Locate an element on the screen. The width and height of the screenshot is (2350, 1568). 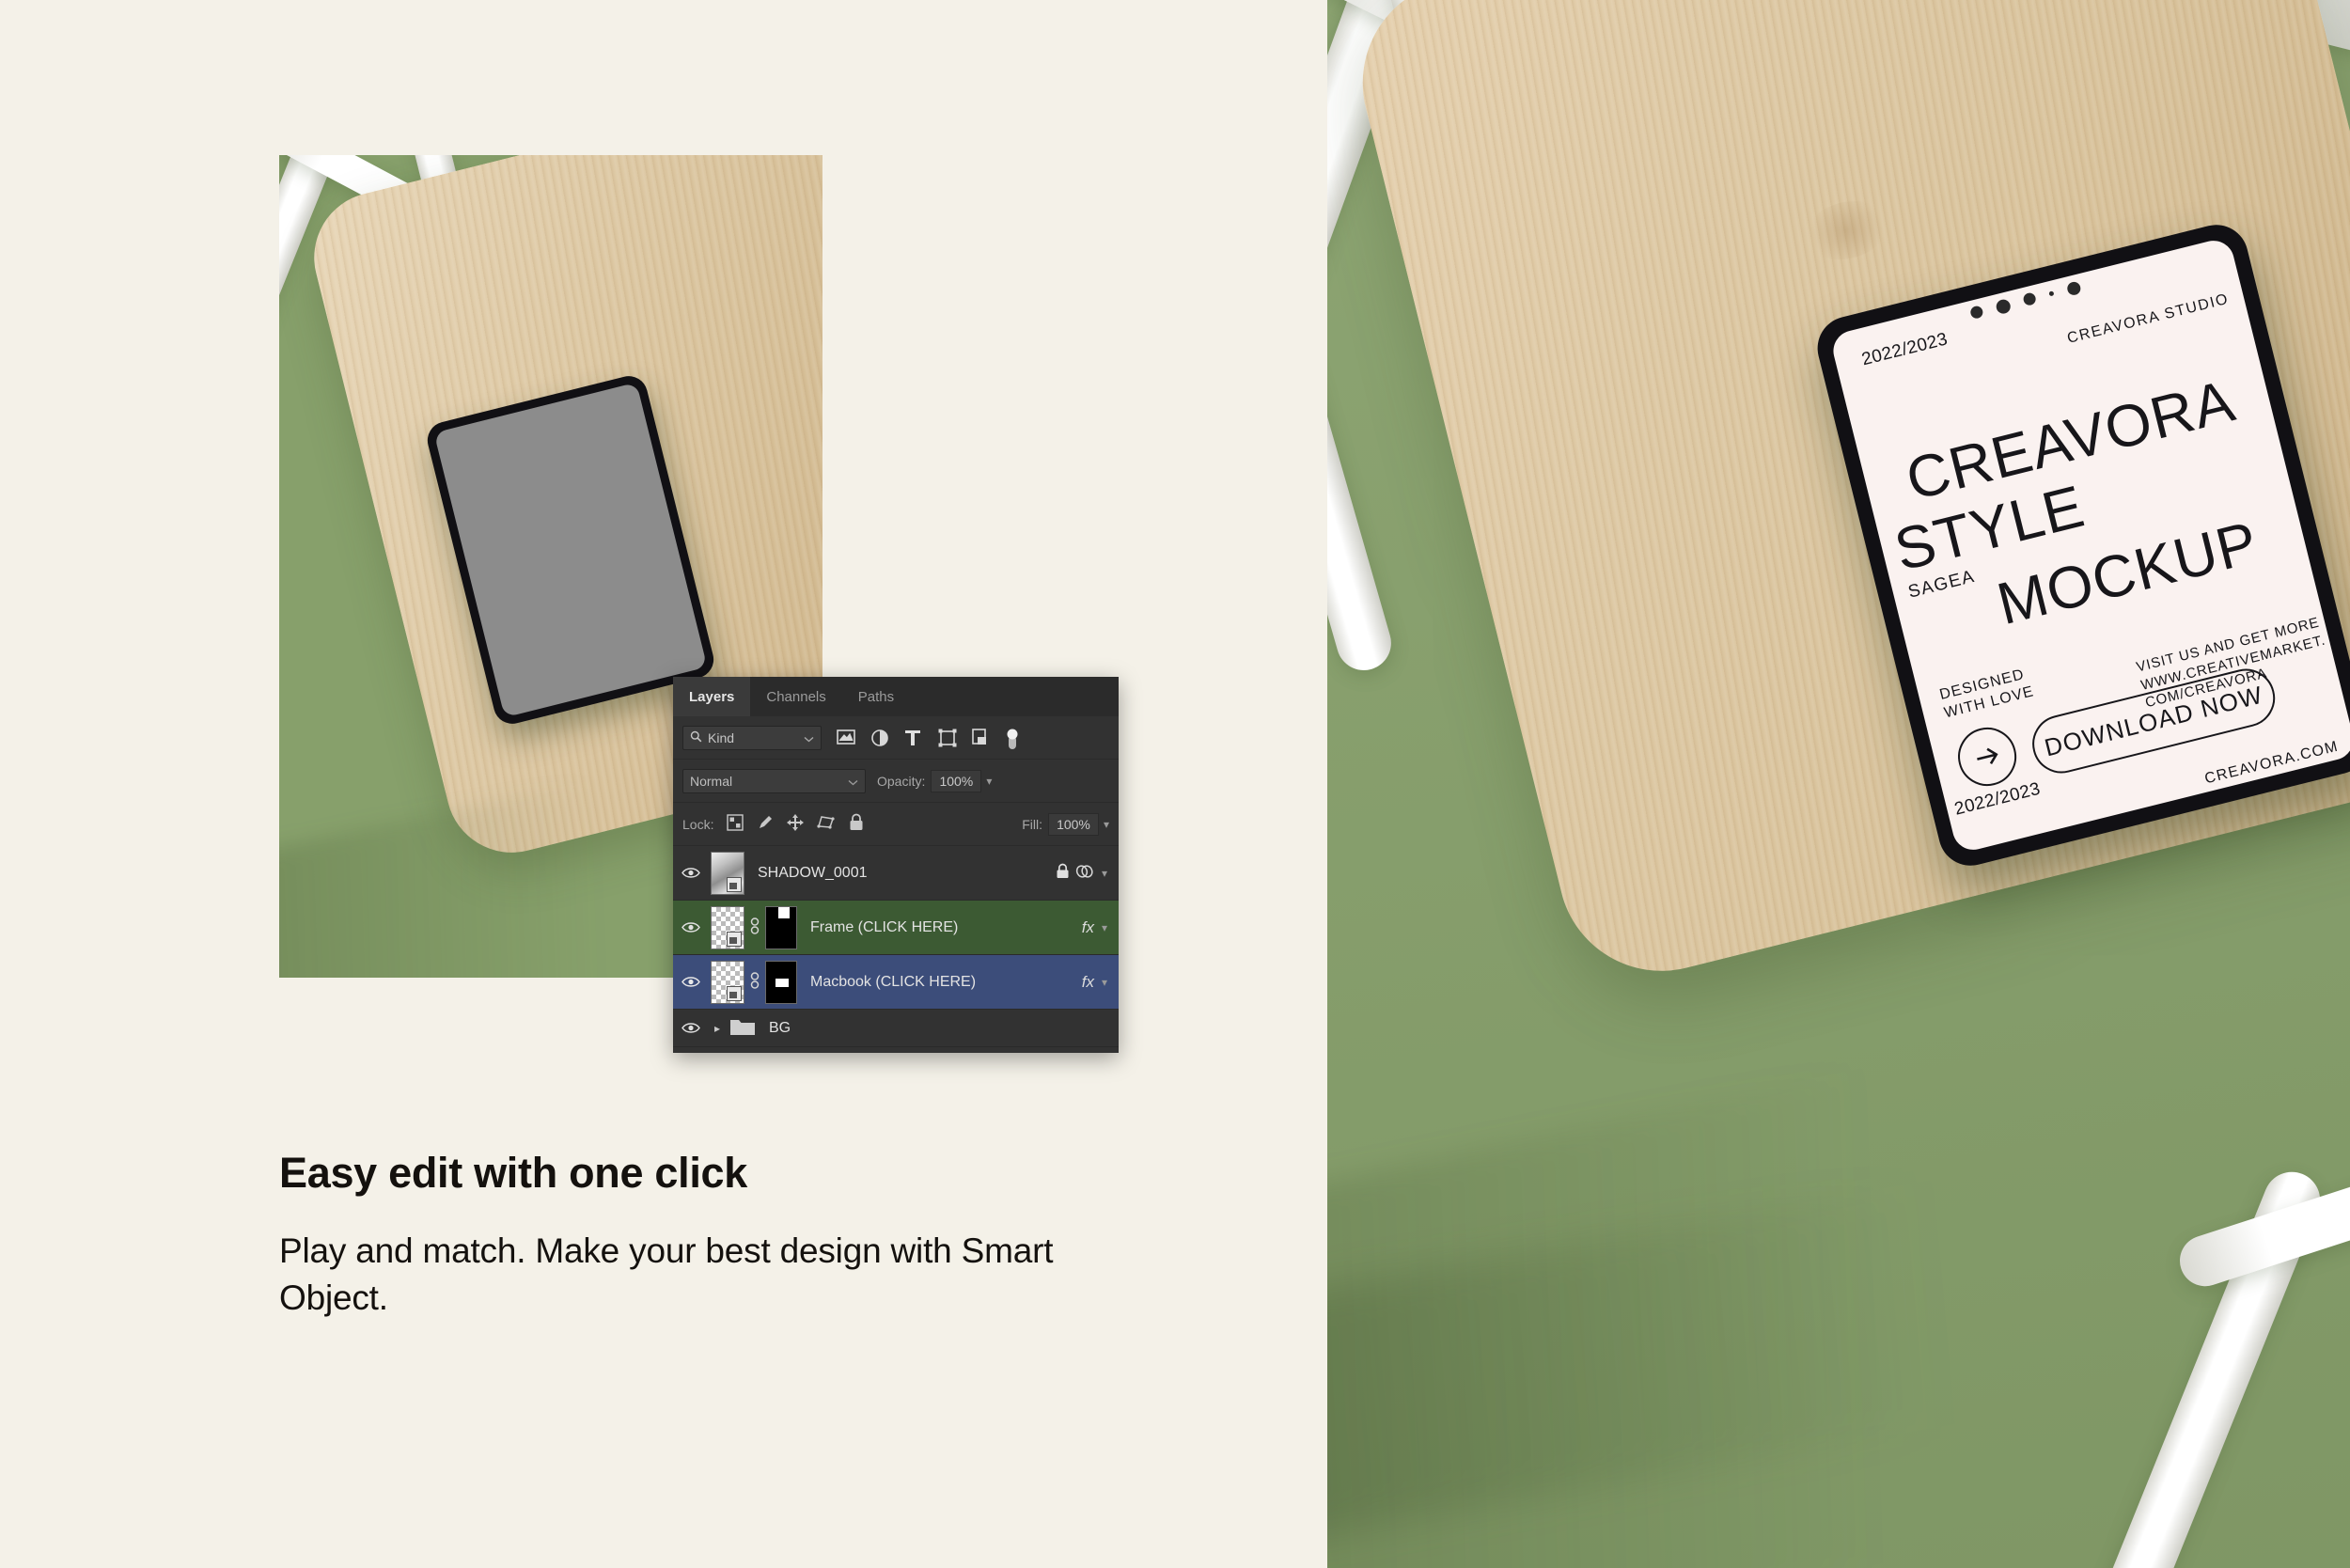
blend-mode-row: Normal Opacity: 100% ▾ is located at coordinates (896, 781).